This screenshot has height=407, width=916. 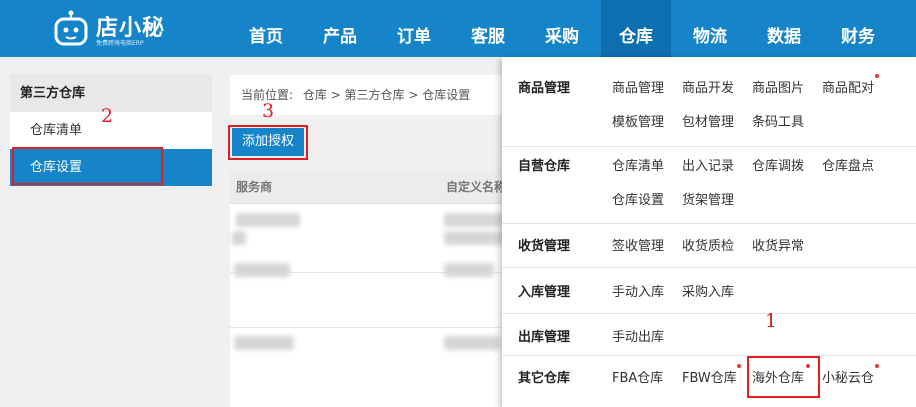 What do you see at coordinates (709, 102) in the screenshot?
I see `menu-group-goods: 商品管理 商品管理 商品开发 商品图片 商品配对 模板管理 包材管理 条码工具` at bounding box center [709, 102].